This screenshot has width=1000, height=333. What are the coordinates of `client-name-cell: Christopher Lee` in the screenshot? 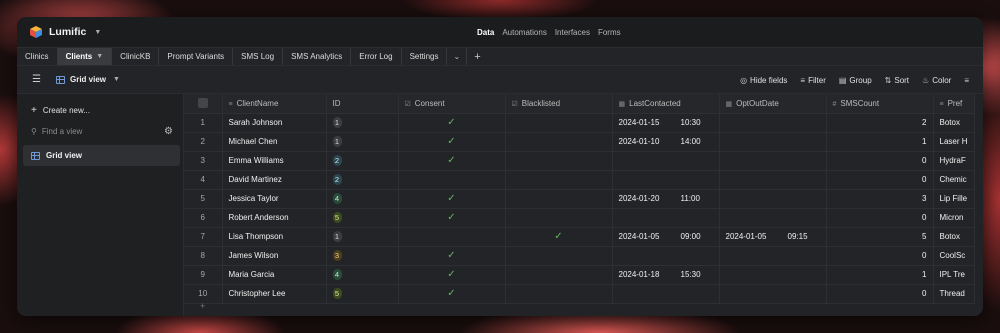 It's located at (274, 294).